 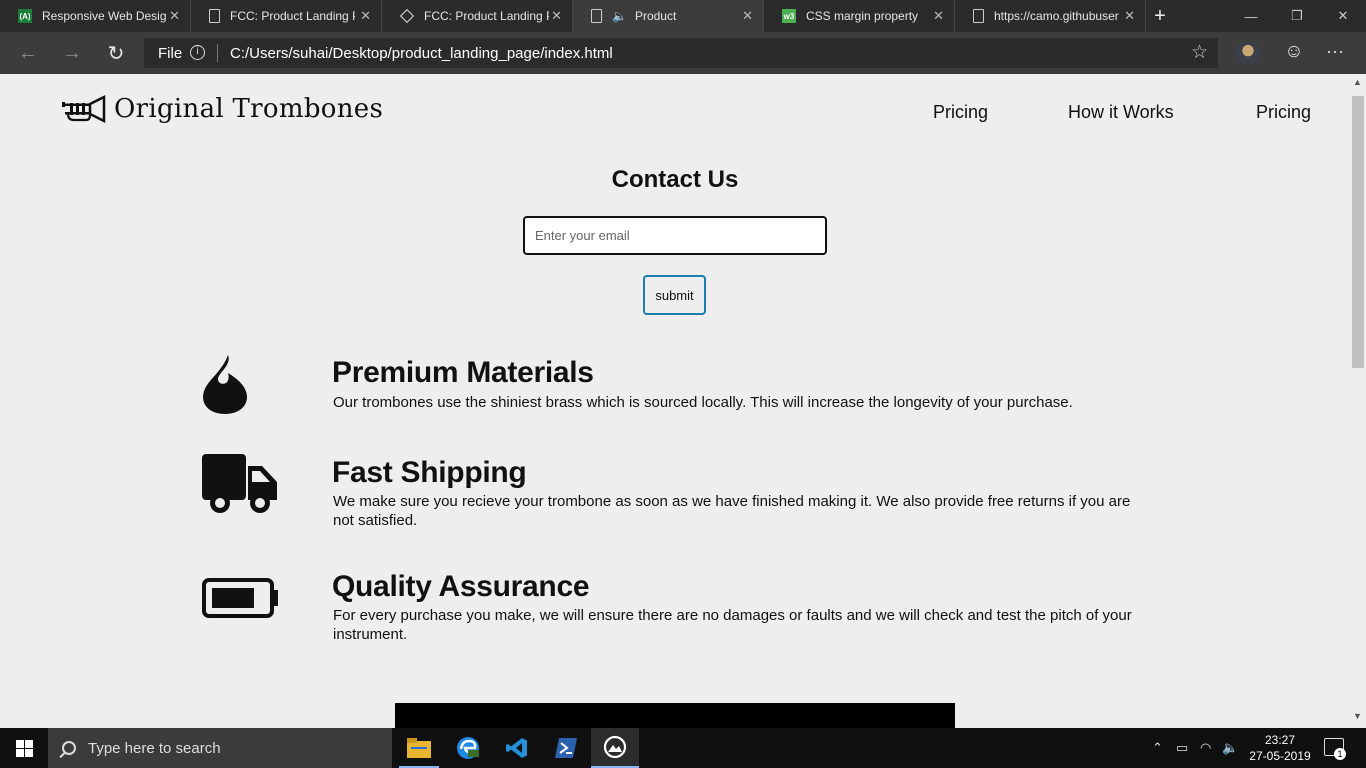 I want to click on file-explorer-icon, so click(x=419, y=748).